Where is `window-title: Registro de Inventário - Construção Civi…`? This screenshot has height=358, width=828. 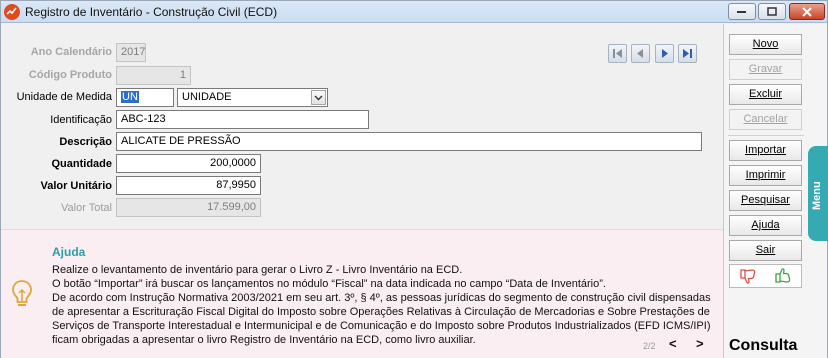 window-title: Registro de Inventário - Construção Civi… is located at coordinates (151, 12).